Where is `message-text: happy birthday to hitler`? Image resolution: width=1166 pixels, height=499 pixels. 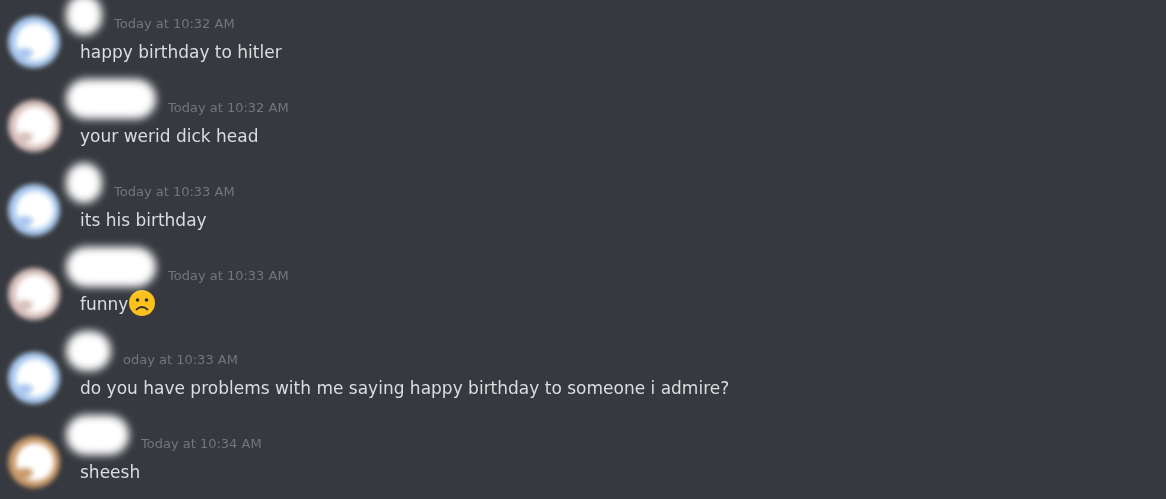
message-text: happy birthday to hitler is located at coordinates (181, 52).